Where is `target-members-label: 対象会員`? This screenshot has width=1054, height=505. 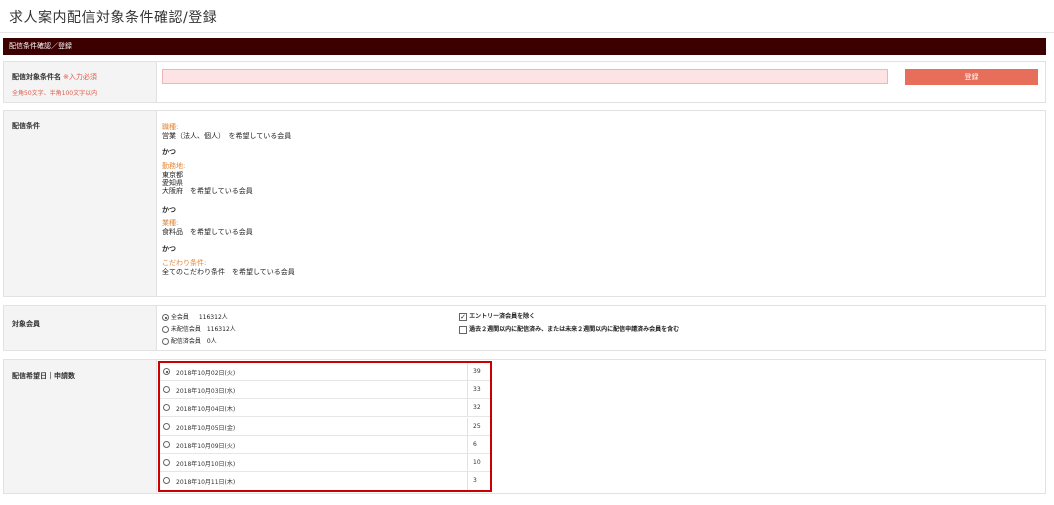
target-members-label: 対象会員 is located at coordinates (26, 324).